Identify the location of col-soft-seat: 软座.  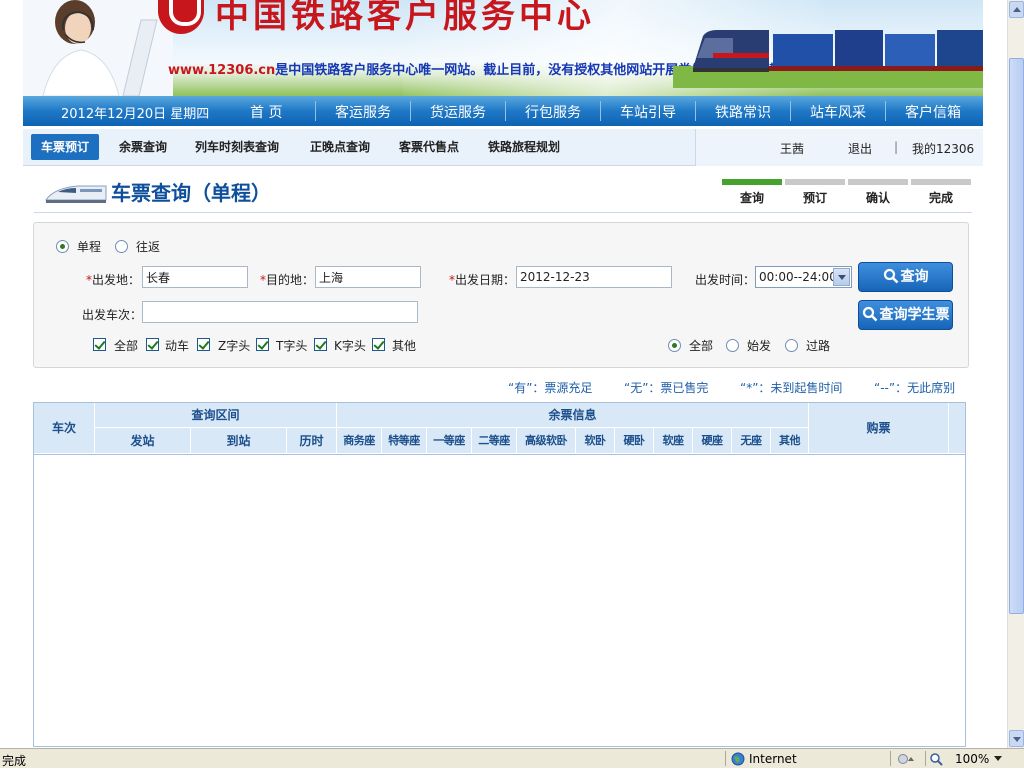
(673, 441).